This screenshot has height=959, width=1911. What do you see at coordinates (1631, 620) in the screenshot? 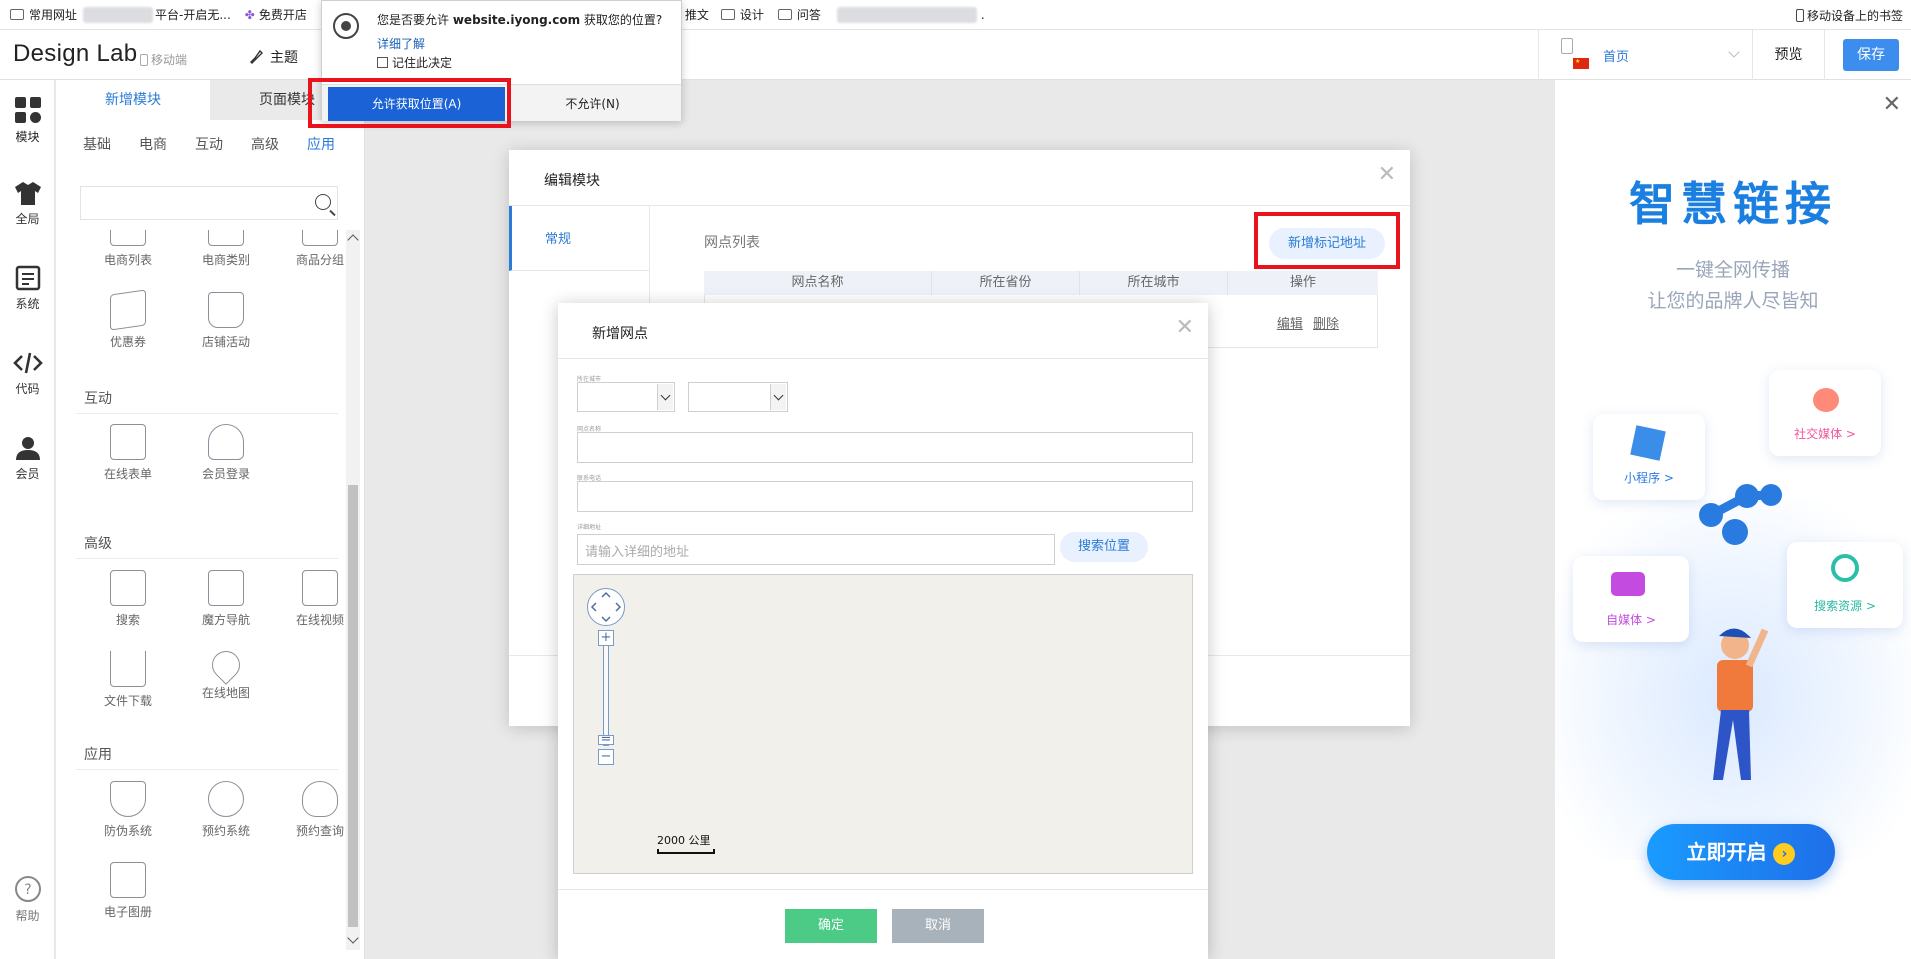
I see `card-label: 自媒体 >` at bounding box center [1631, 620].